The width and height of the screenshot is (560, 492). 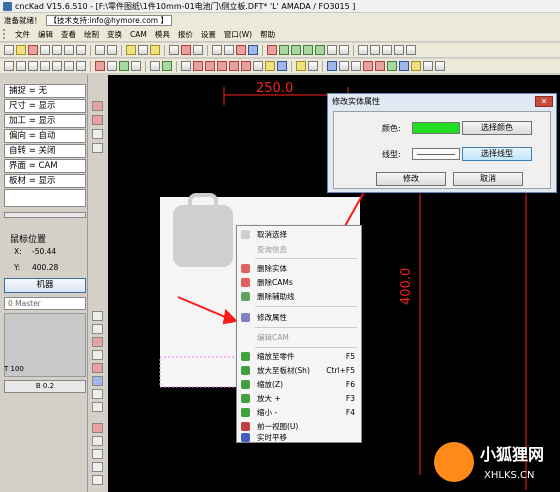 I want to click on nc-icon, so click(x=241, y=50).